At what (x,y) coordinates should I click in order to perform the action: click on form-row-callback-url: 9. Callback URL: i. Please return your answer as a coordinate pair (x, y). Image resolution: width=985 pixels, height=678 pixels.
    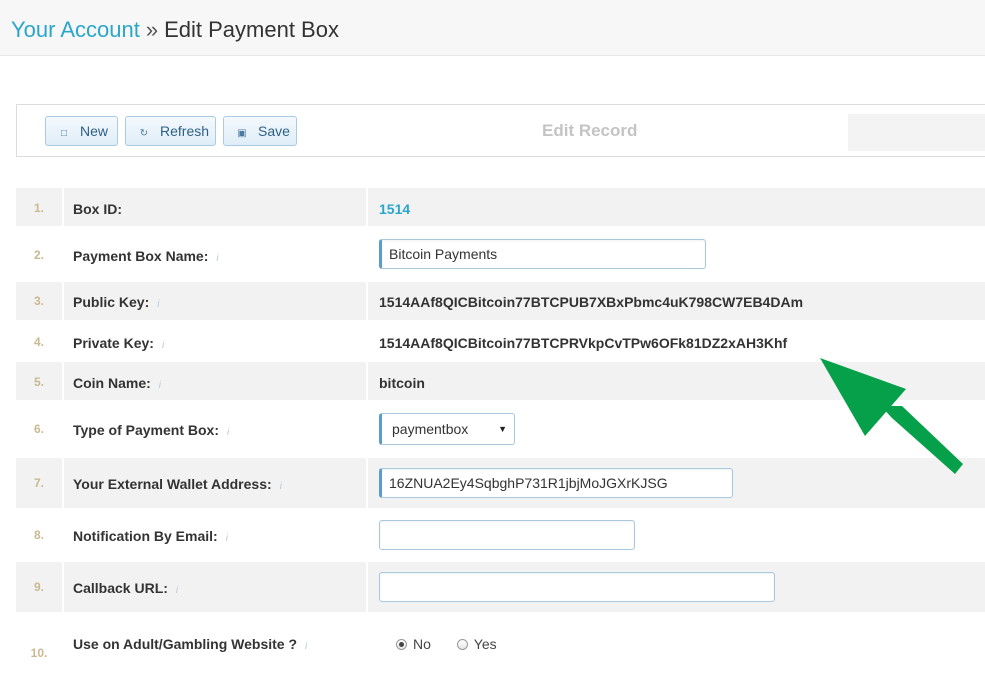
    Looking at the image, I should click on (500, 588).